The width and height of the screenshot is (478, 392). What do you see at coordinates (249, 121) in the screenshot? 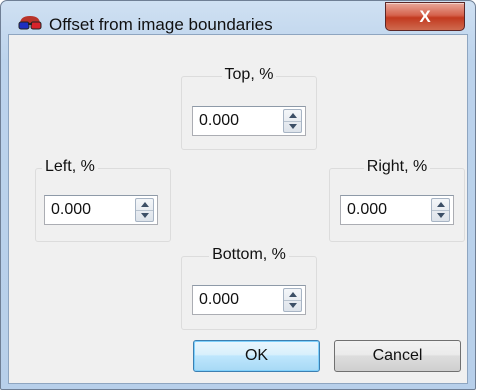
I see `top-offset-spinbox: 0.000` at bounding box center [249, 121].